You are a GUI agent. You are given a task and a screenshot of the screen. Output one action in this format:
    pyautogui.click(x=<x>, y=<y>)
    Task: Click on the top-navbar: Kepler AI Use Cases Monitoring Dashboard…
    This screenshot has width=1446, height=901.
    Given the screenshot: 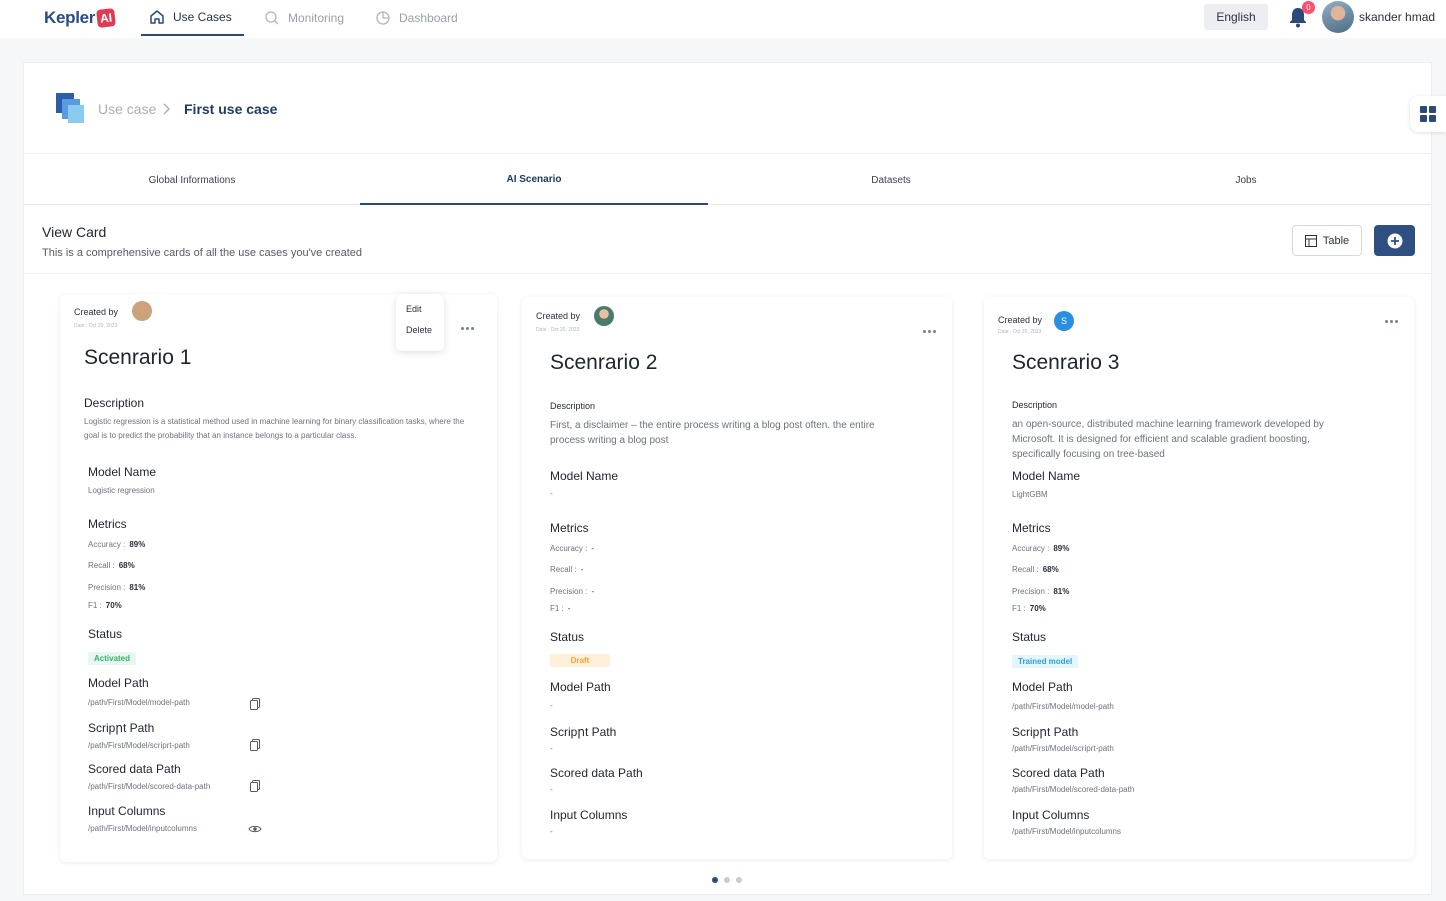 What is the action you would take?
    pyautogui.click(x=723, y=19)
    